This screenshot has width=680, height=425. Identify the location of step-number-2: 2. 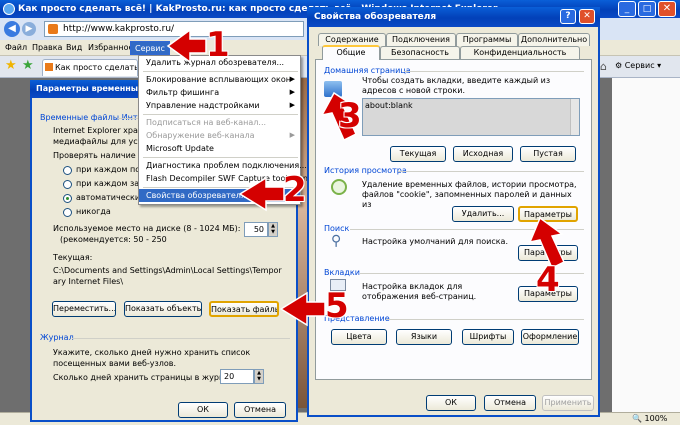
(295, 190).